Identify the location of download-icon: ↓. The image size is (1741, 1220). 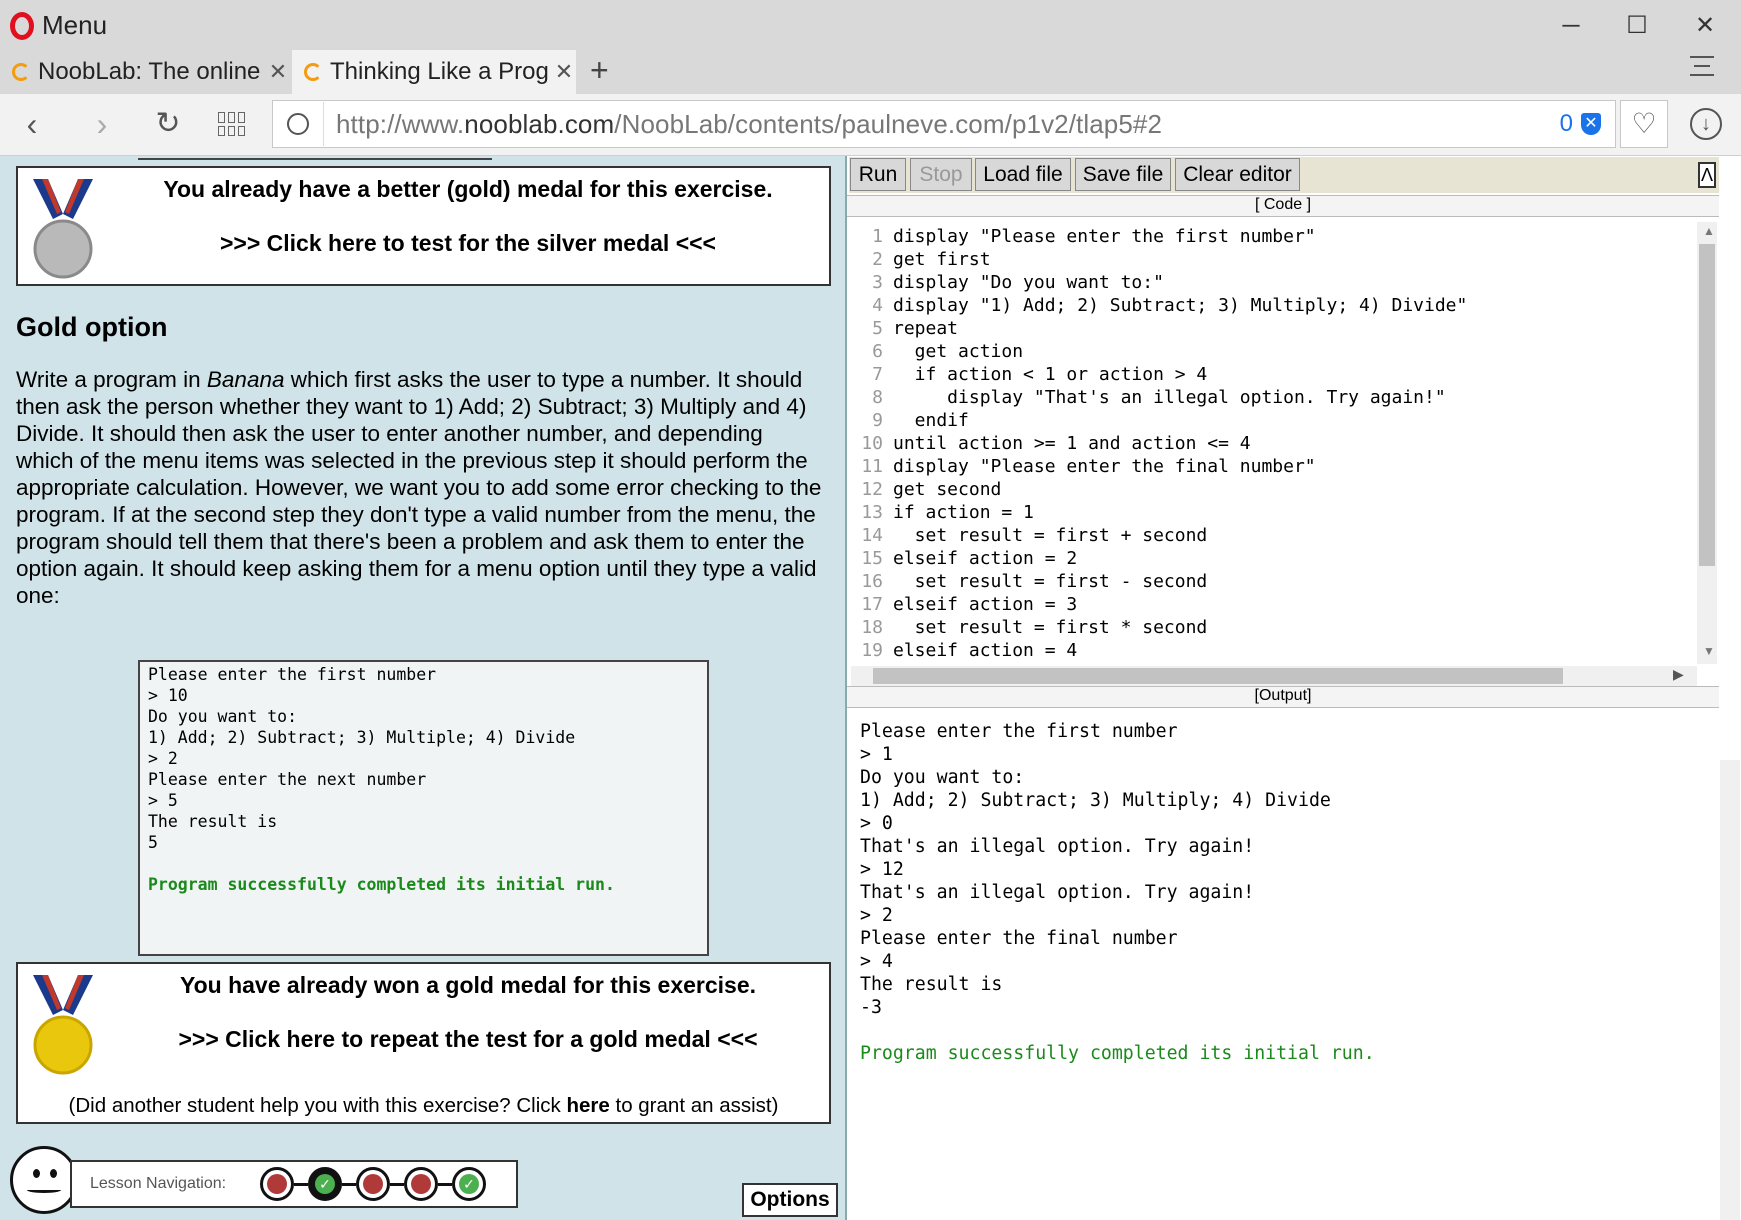
(1706, 124).